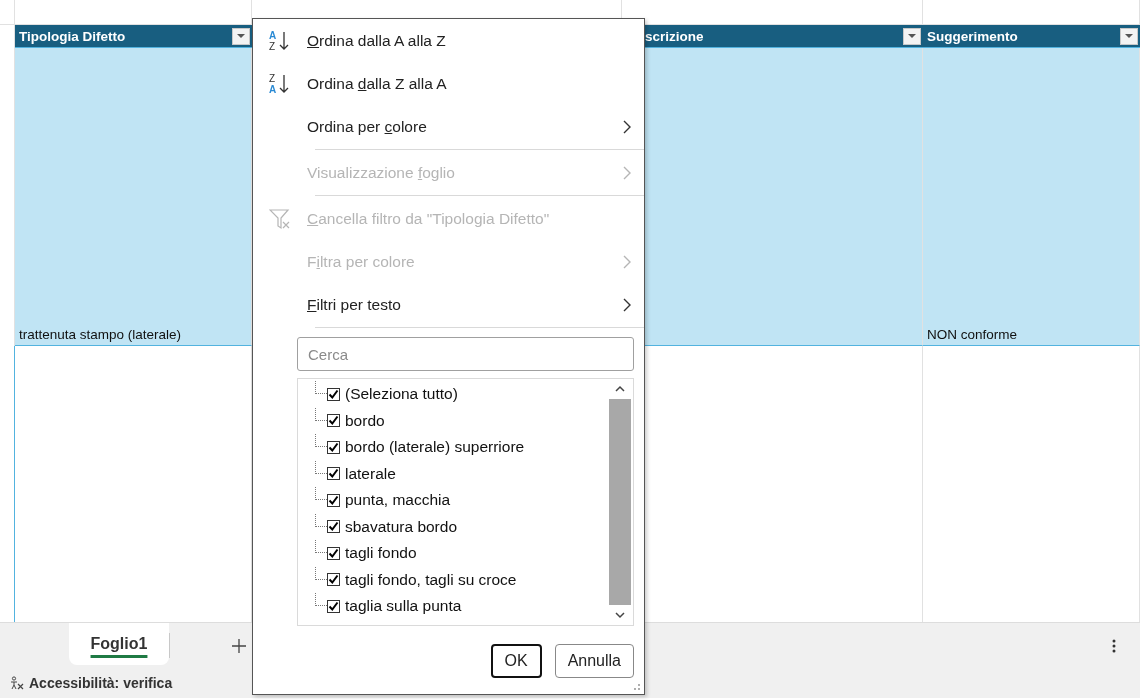 Image resolution: width=1140 pixels, height=700 pixels. What do you see at coordinates (239, 645) in the screenshot?
I see `add-sheet-icon` at bounding box center [239, 645].